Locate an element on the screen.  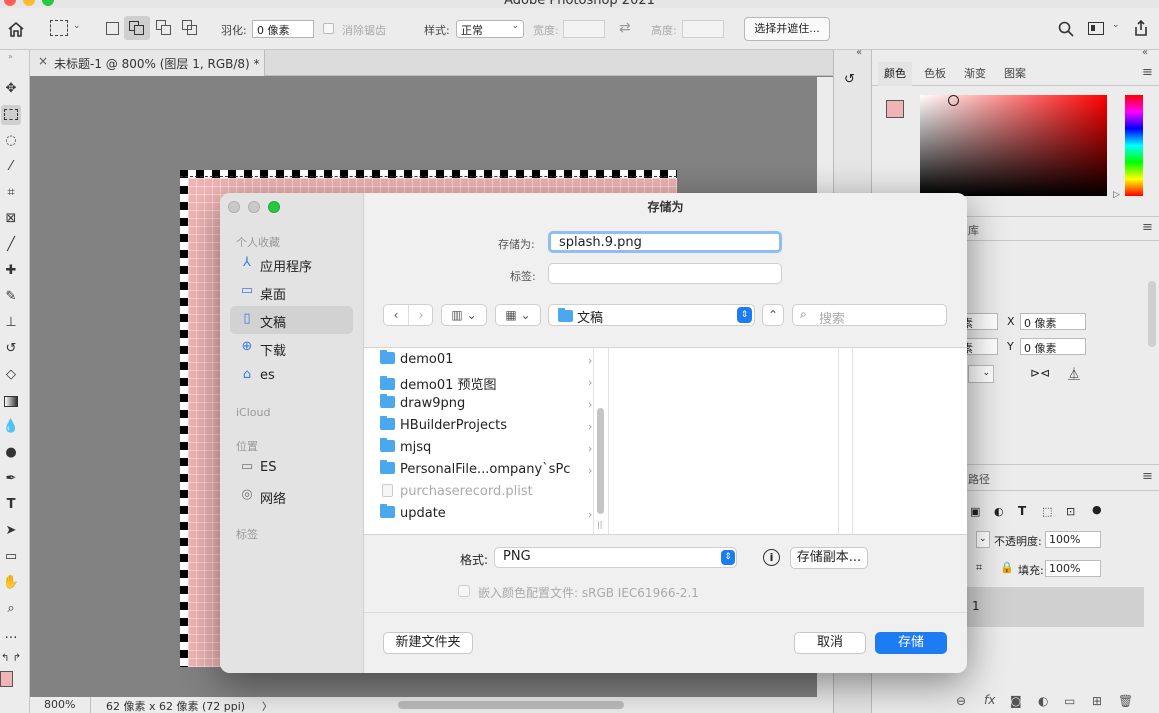
list-item: HBuilderProjects › is located at coordinates (486, 427).